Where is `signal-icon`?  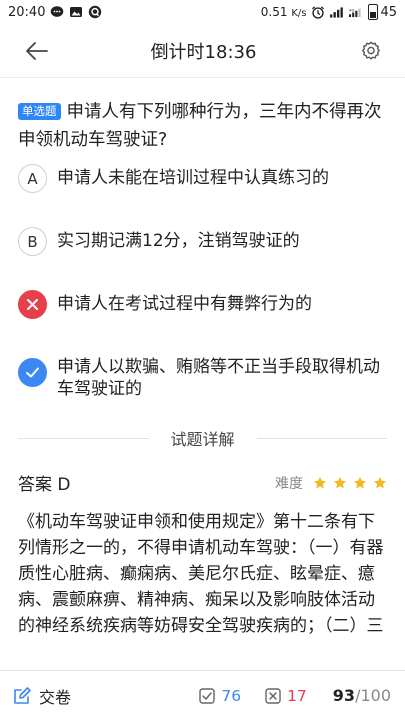
signal-icon is located at coordinates (337, 12).